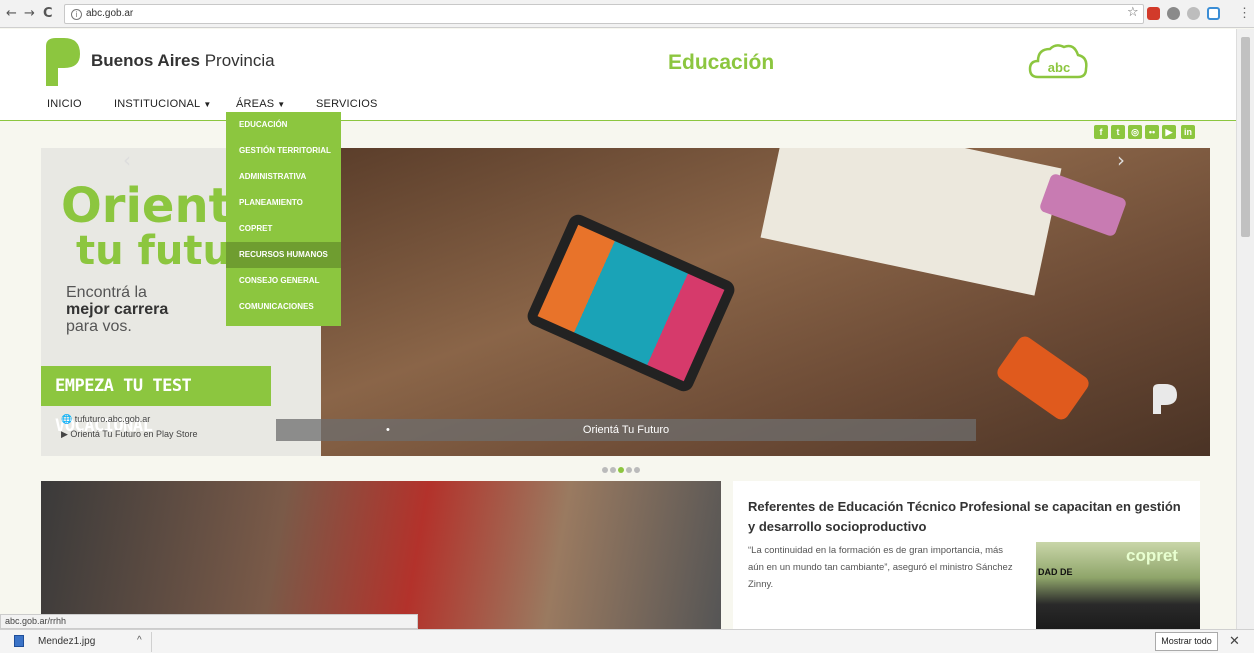 The width and height of the screenshot is (1254, 653). What do you see at coordinates (105, 419) in the screenshot?
I see `tufuturo-link: 🌐 tufuturo.abc.gob.ar` at bounding box center [105, 419].